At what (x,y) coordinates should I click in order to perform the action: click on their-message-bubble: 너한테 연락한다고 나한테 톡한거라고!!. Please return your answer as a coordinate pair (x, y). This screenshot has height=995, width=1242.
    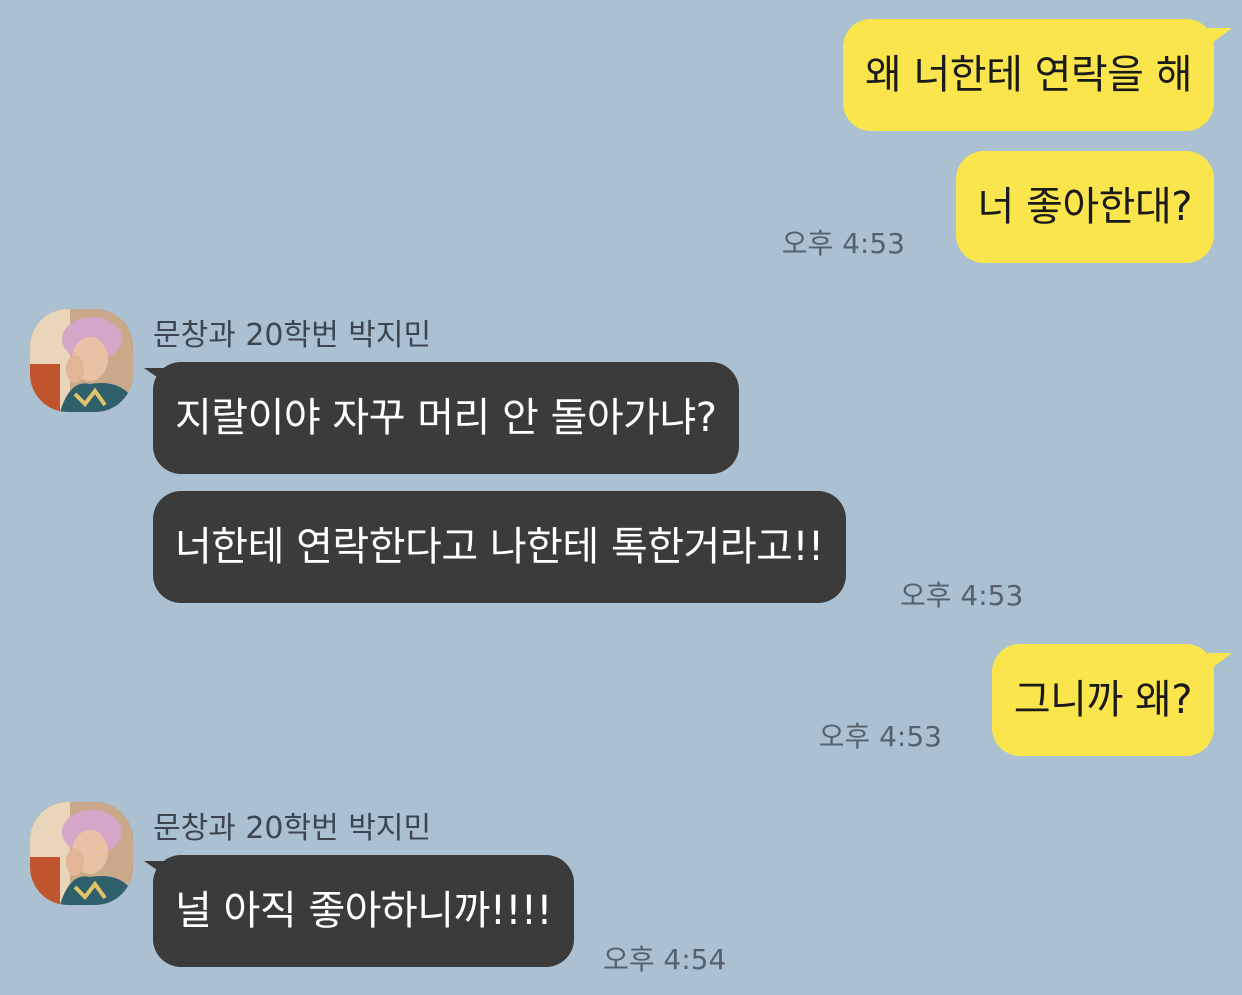
    Looking at the image, I should click on (499, 547).